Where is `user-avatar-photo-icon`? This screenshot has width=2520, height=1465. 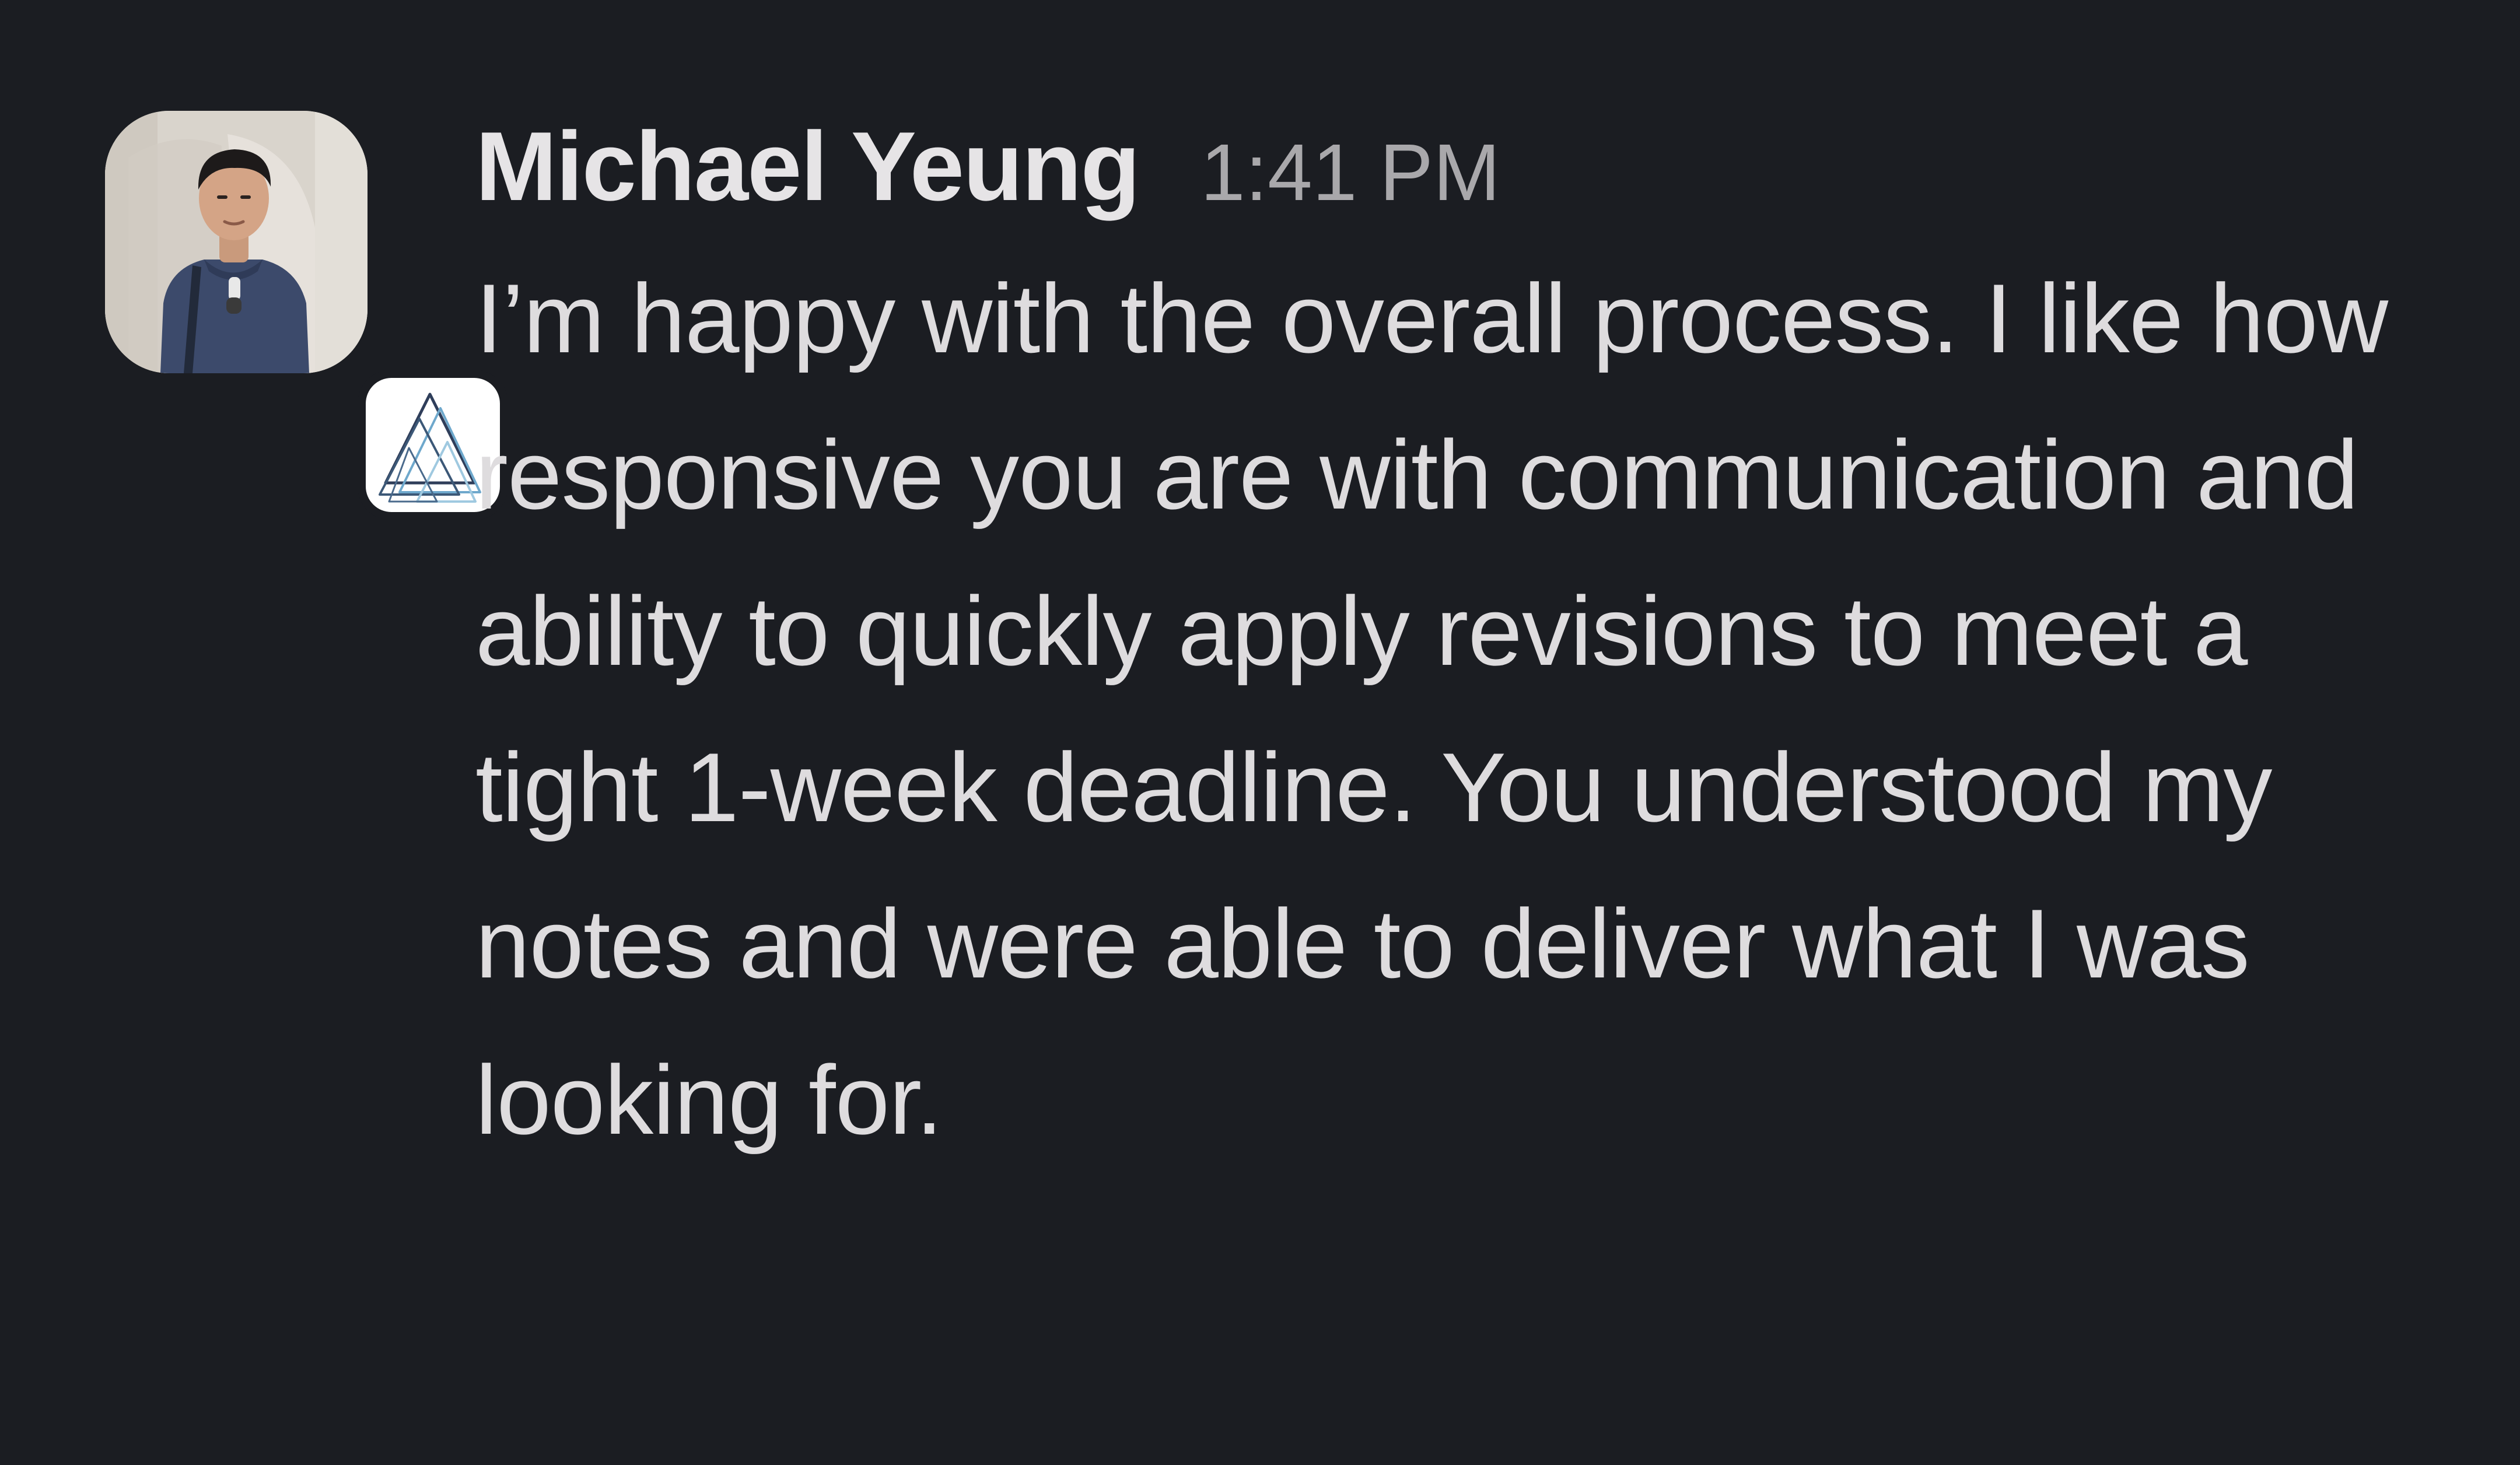
user-avatar-photo-icon is located at coordinates (236, 242).